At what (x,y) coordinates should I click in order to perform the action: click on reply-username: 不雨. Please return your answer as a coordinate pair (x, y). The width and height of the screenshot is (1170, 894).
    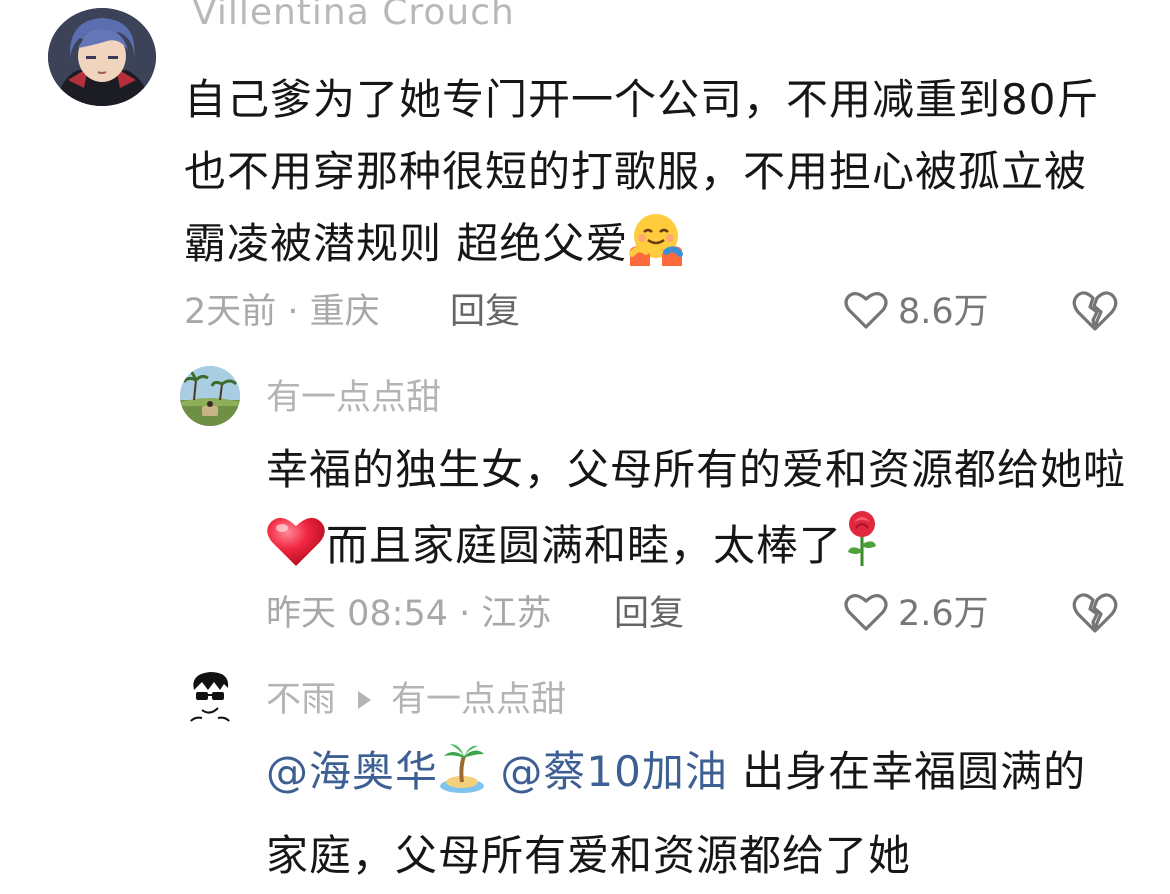
    Looking at the image, I should click on (301, 700).